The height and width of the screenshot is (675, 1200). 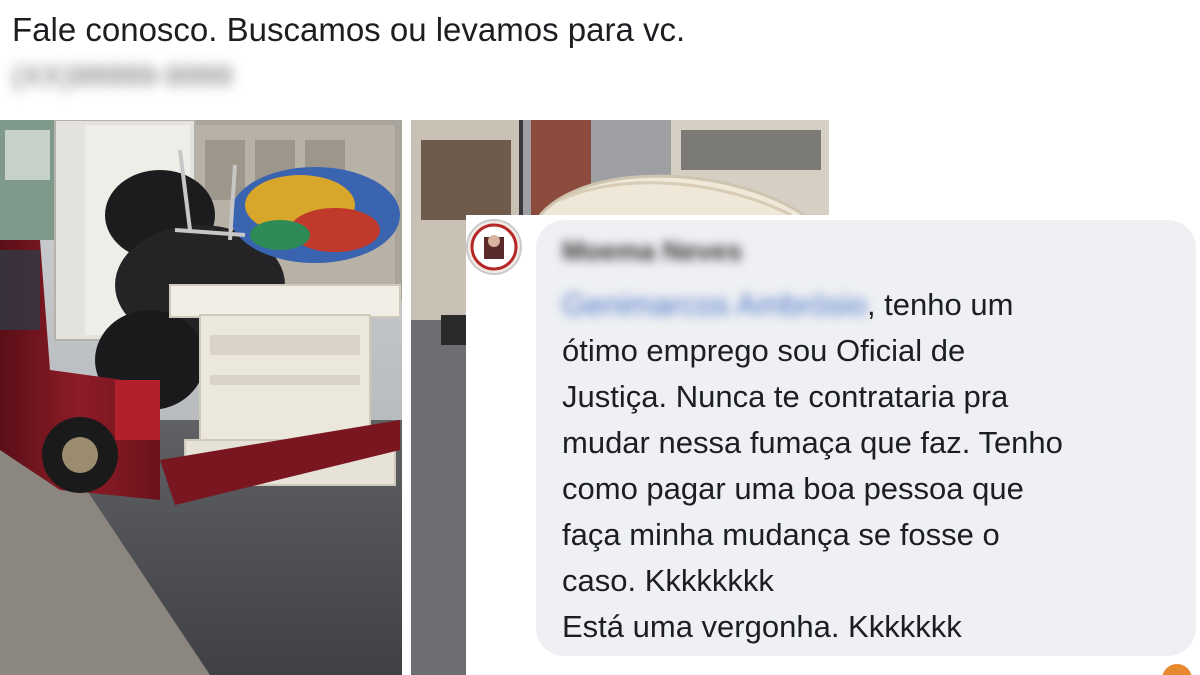 I want to click on comment-line-7: caso. Kkkkkkkk, so click(x=668, y=580).